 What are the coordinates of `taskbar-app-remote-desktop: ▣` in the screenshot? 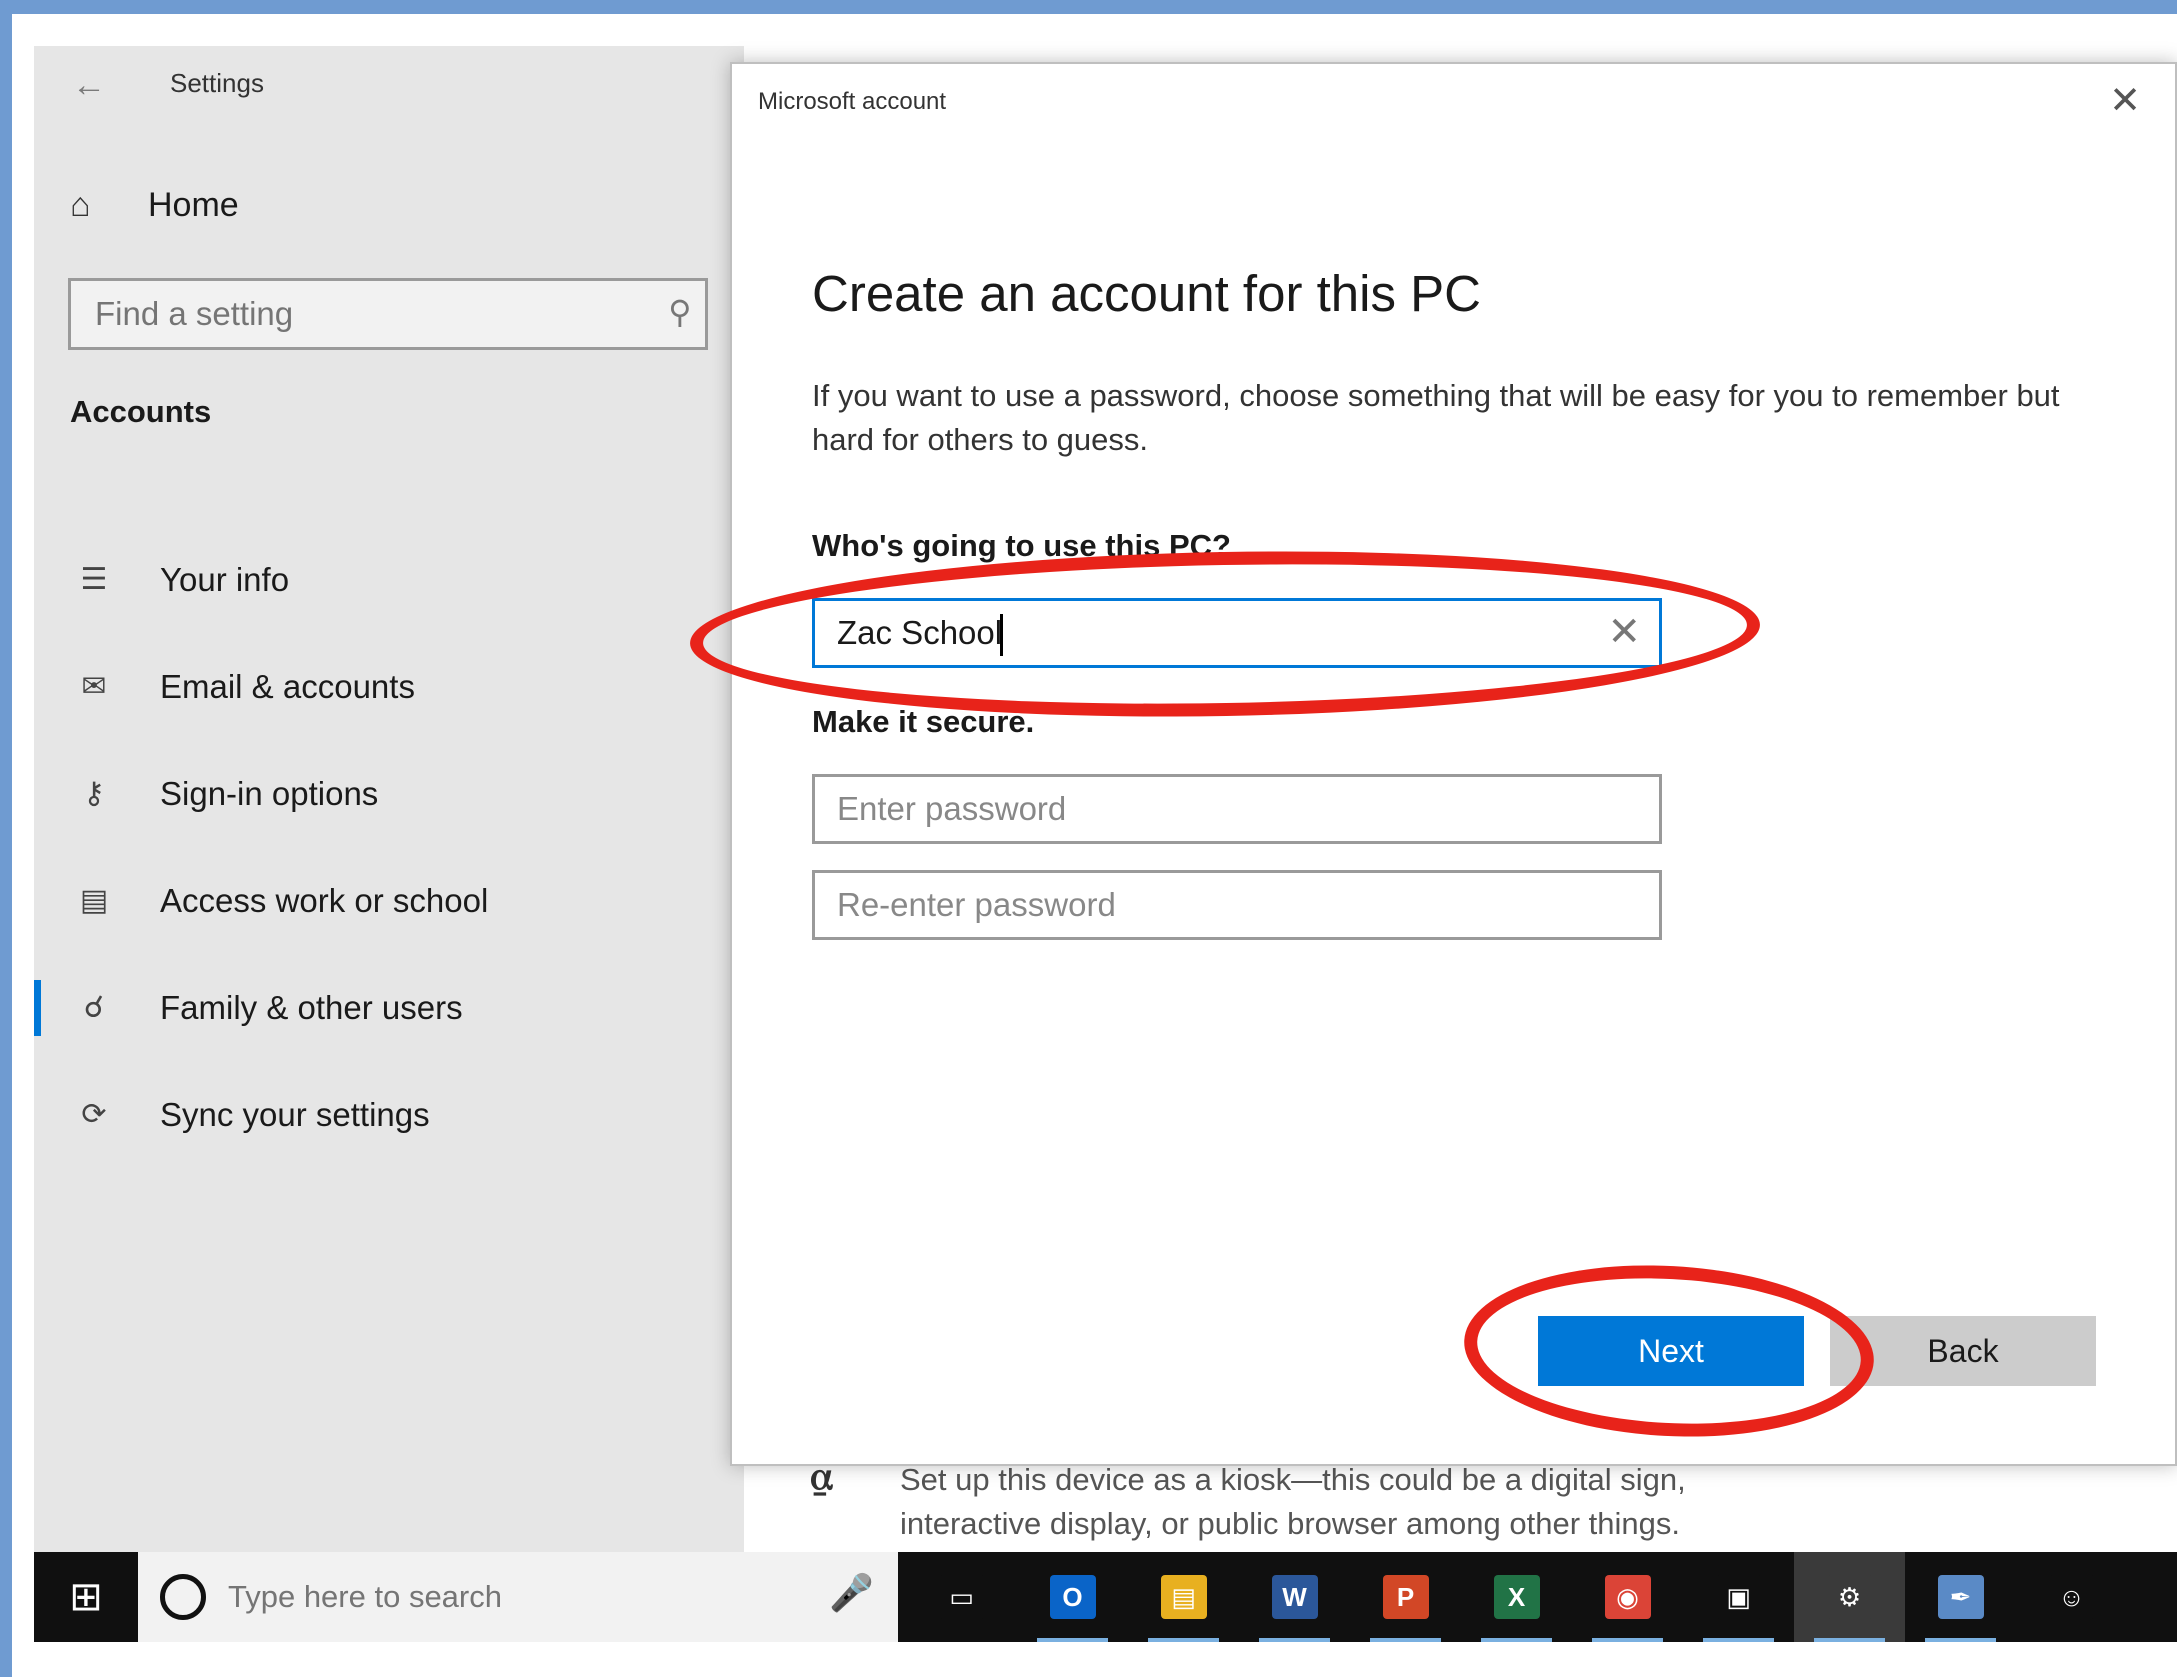 It's located at (1738, 1597).